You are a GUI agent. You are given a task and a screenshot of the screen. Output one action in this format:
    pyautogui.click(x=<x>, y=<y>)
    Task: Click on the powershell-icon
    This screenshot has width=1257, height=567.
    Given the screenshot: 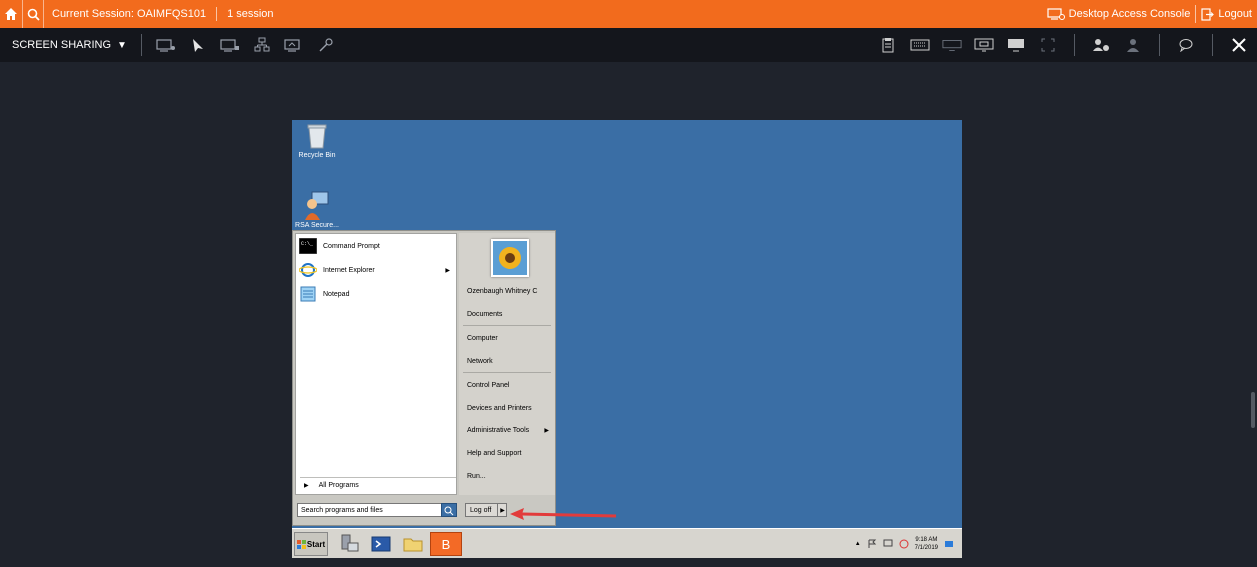 What is the action you would take?
    pyautogui.click(x=381, y=544)
    